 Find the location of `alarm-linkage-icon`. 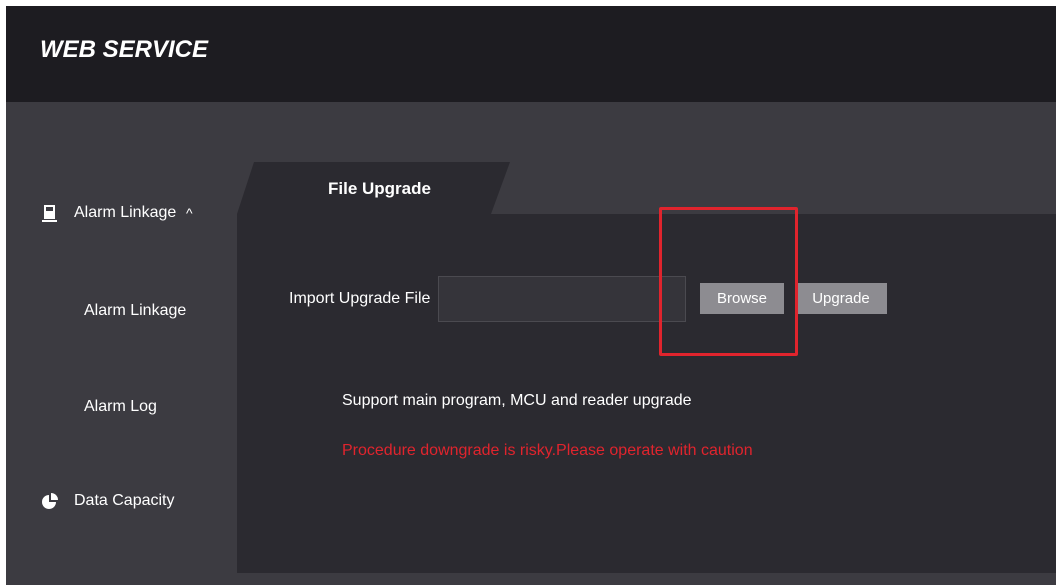

alarm-linkage-icon is located at coordinates (50, 214).